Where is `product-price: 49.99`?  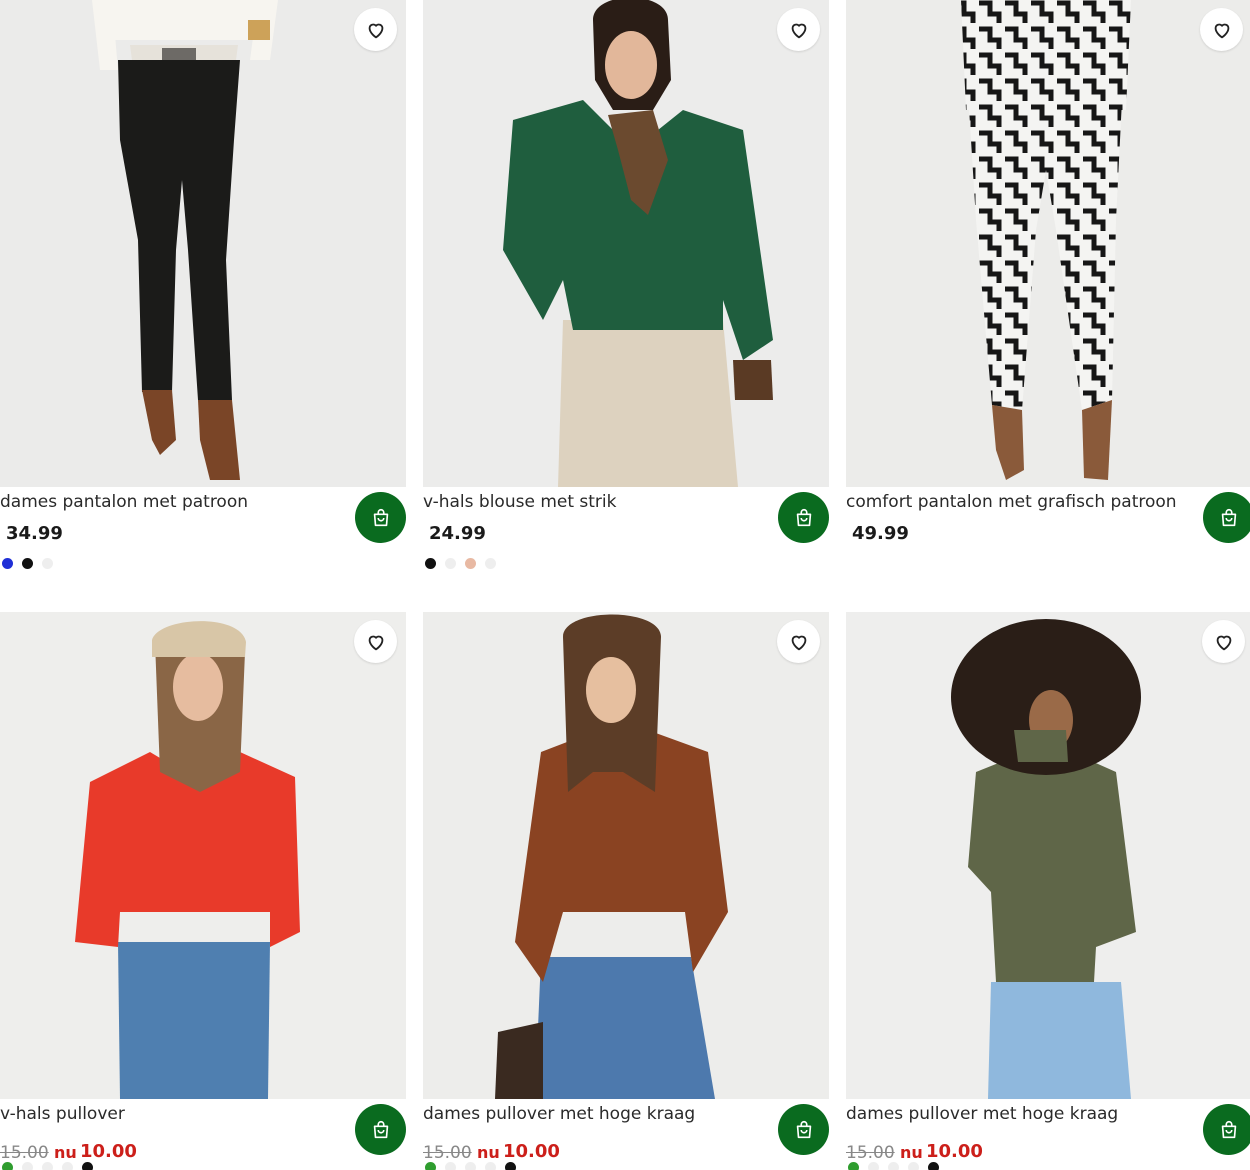 product-price: 49.99 is located at coordinates (880, 533).